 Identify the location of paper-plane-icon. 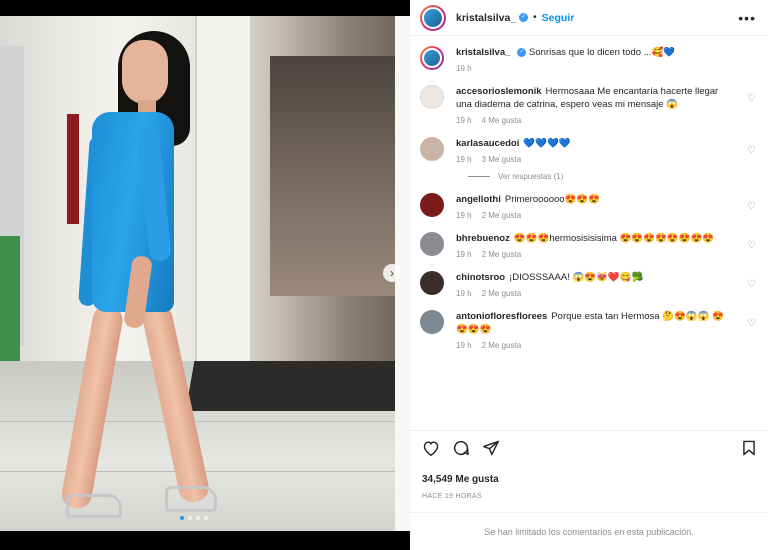
(491, 450).